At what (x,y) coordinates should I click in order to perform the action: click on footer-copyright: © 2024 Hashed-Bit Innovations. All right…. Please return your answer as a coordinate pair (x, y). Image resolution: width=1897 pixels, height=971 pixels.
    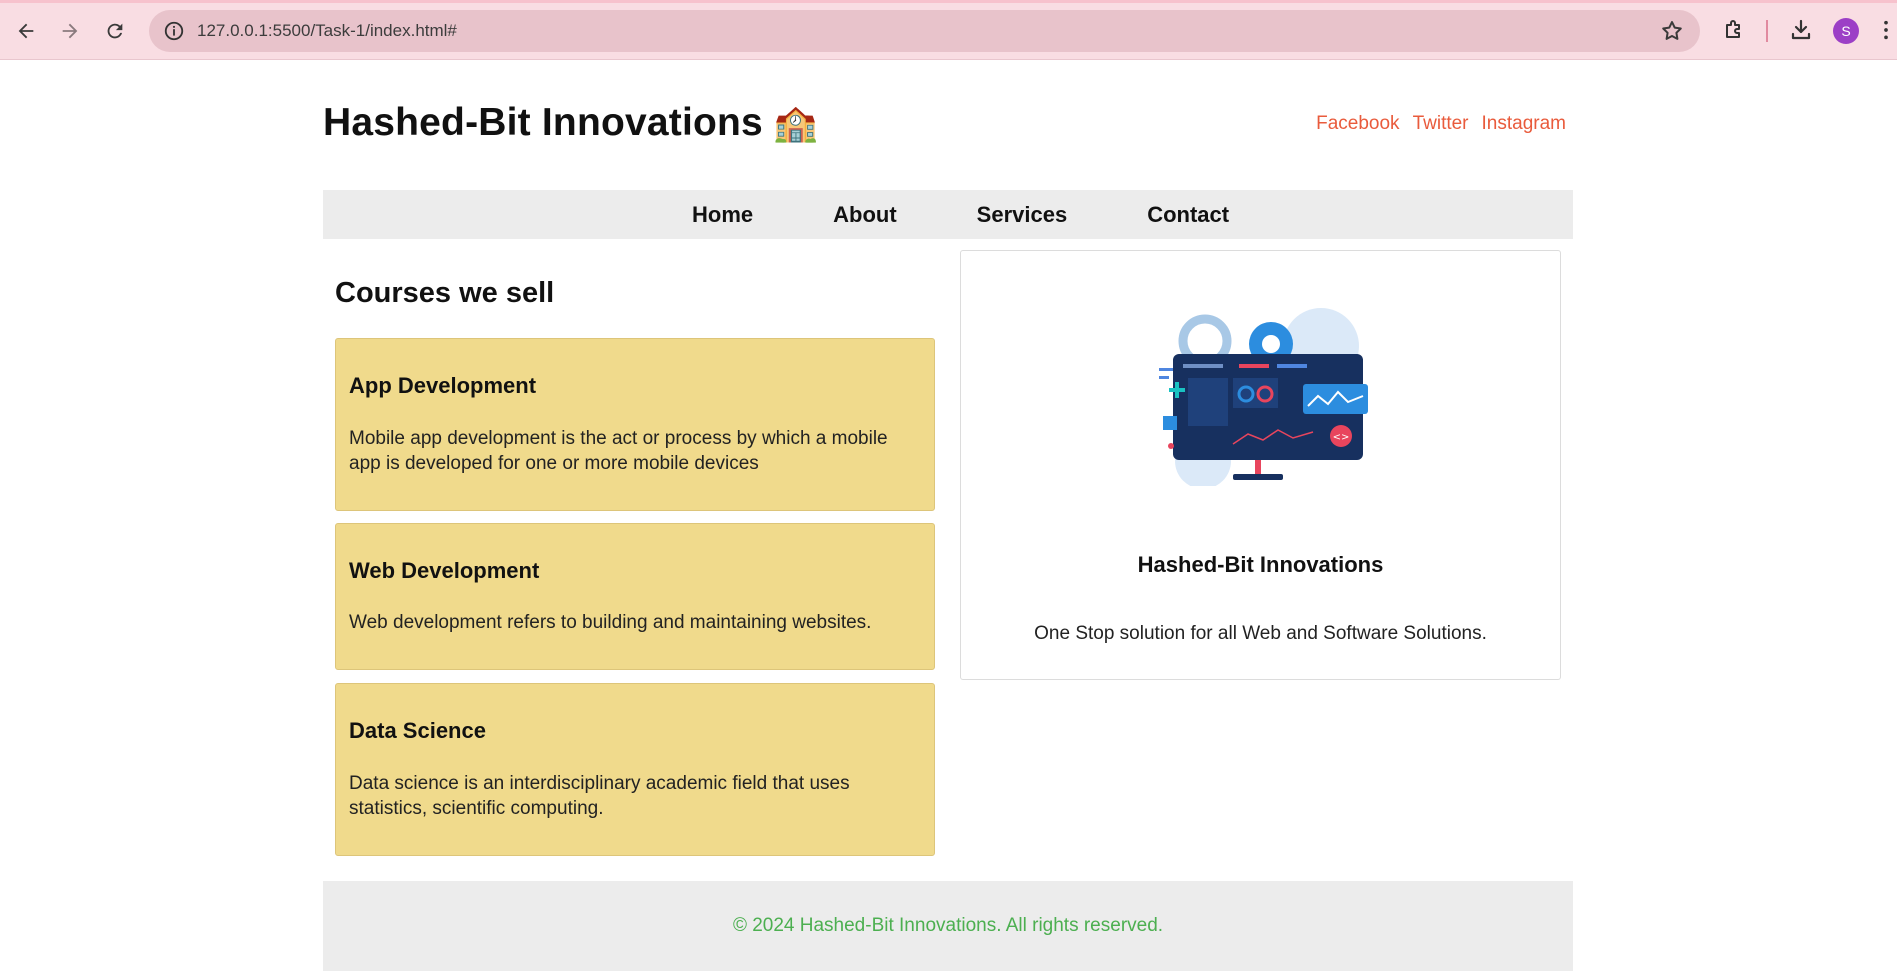
    Looking at the image, I should click on (948, 925).